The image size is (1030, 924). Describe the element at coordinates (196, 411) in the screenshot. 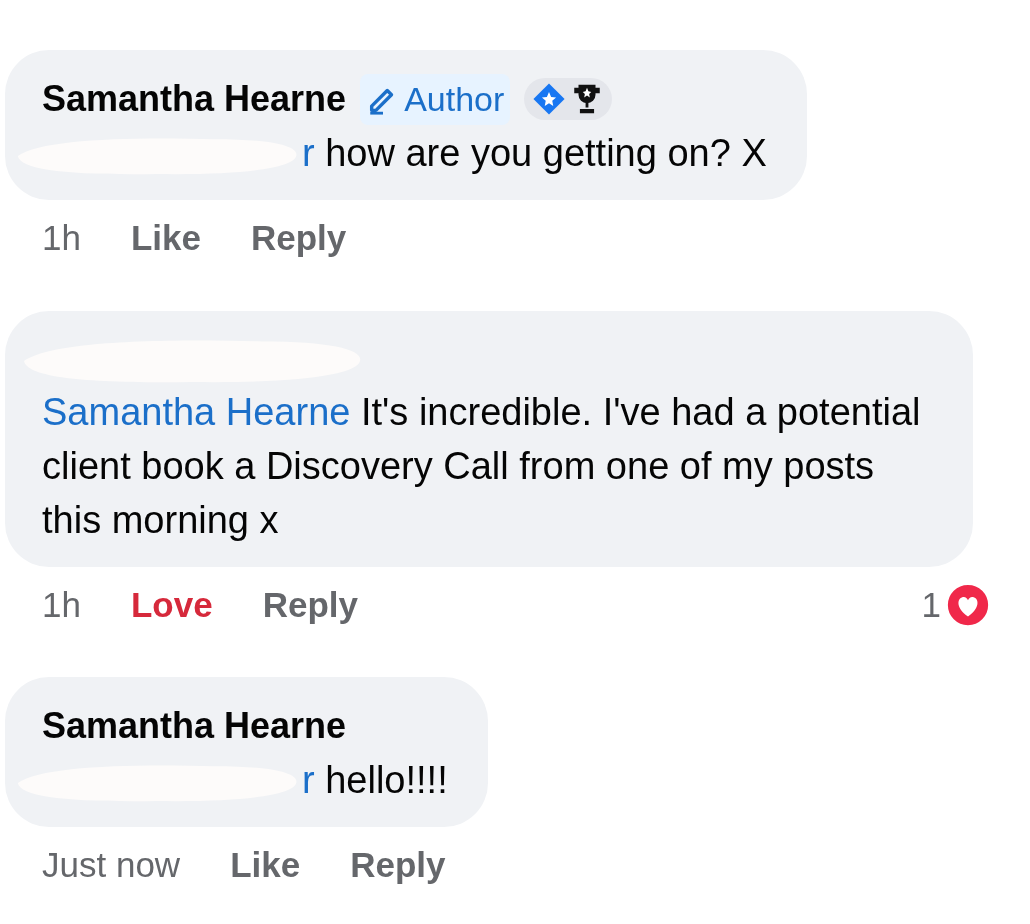

I see `mention-link: Samantha Hearne` at that location.